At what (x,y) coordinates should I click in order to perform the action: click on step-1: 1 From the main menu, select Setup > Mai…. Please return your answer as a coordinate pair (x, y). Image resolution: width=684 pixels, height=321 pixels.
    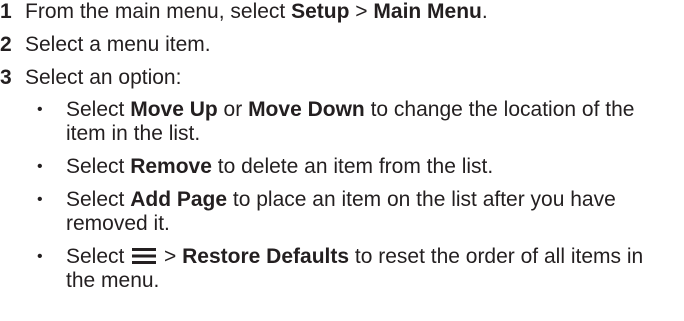
    Looking at the image, I should click on (342, 12).